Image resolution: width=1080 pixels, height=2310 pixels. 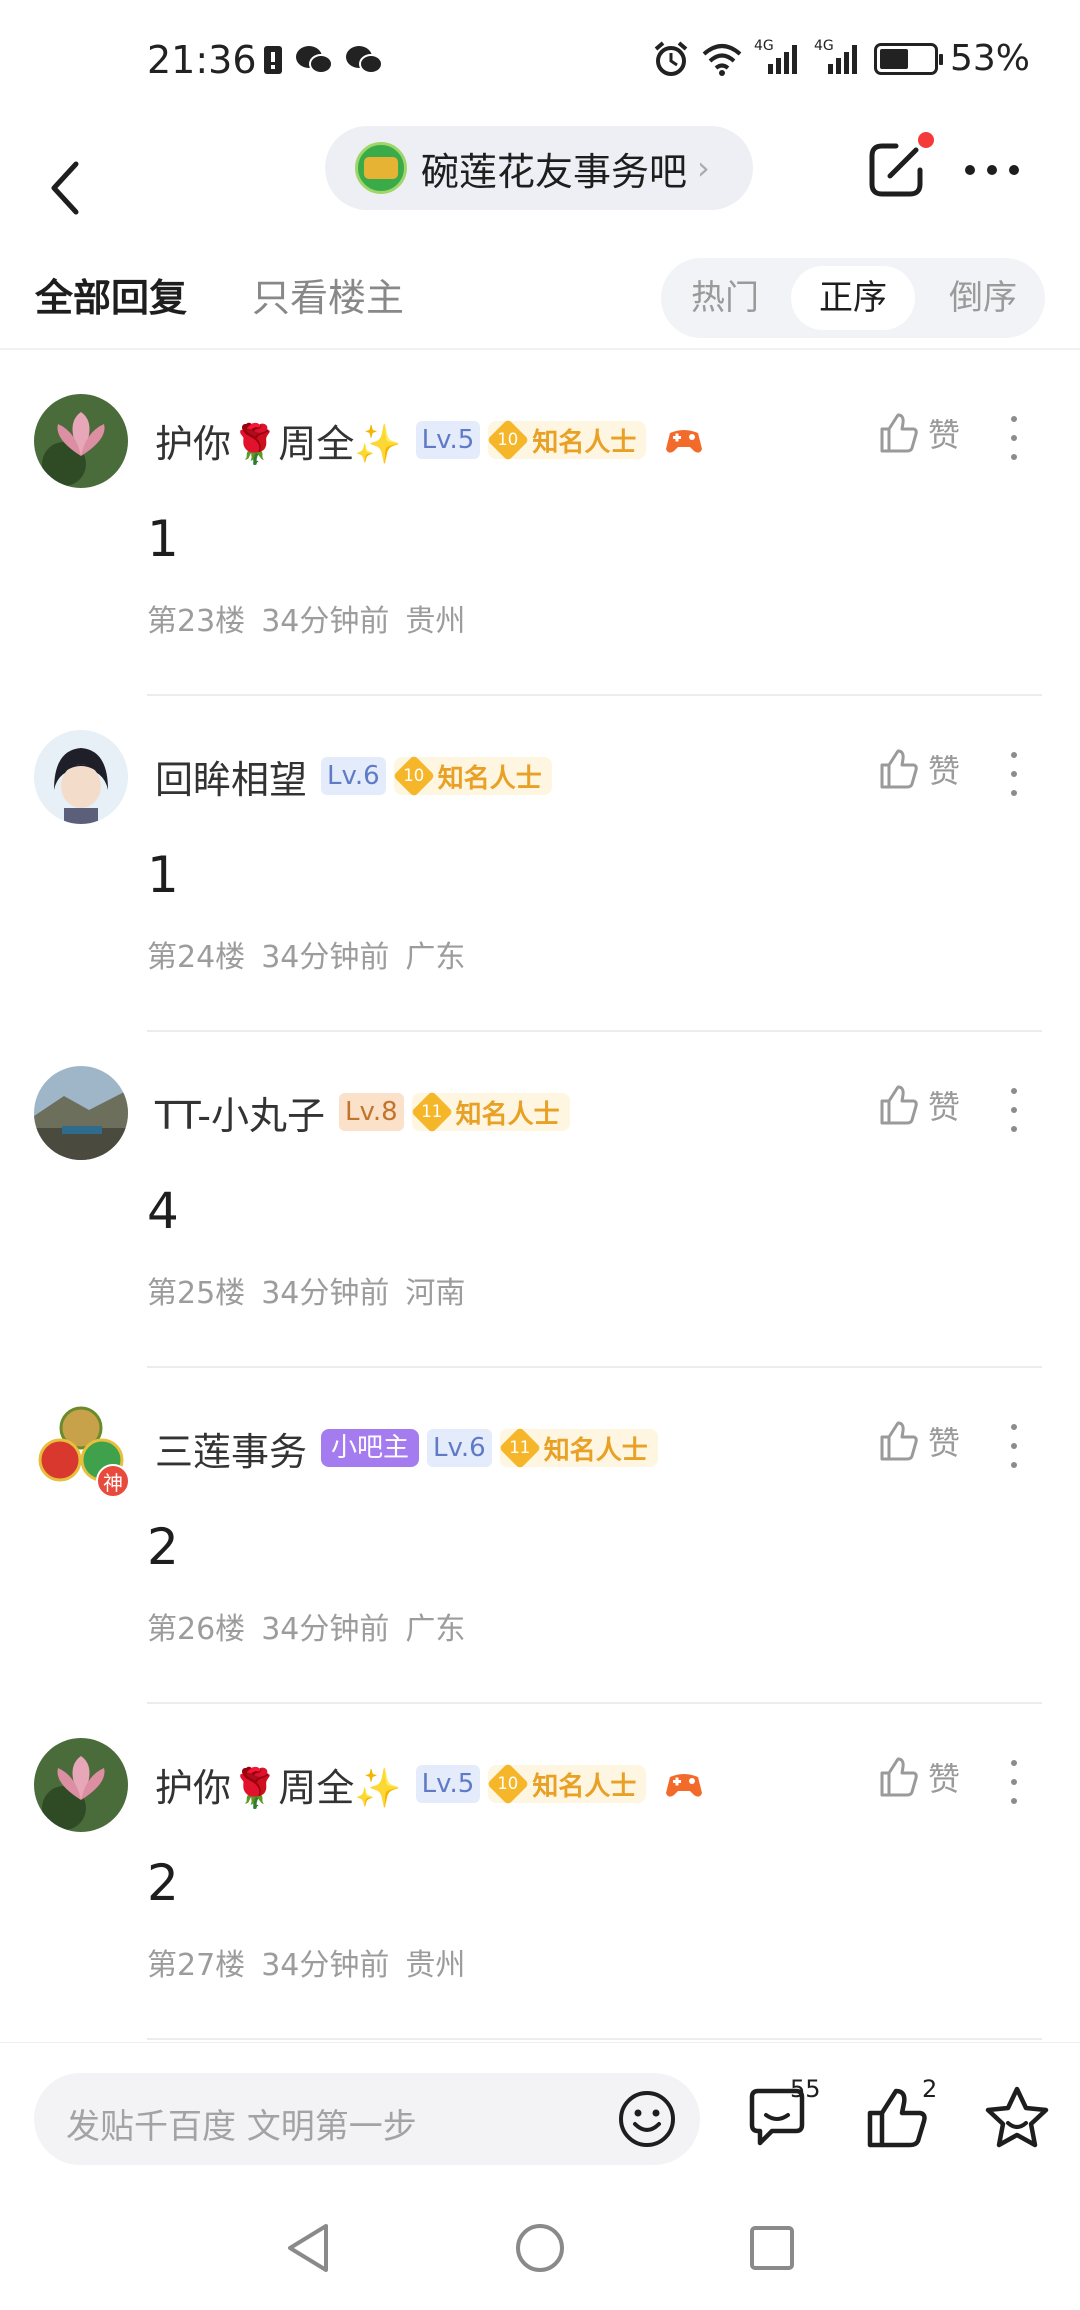 I want to click on battery-percent: 53%, so click(x=989, y=58).